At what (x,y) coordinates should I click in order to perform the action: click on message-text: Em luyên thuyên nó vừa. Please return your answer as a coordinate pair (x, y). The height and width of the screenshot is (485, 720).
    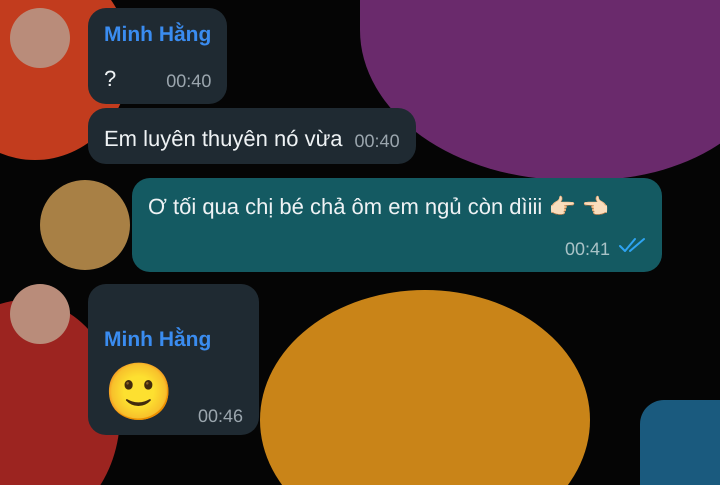
    Looking at the image, I should click on (223, 139).